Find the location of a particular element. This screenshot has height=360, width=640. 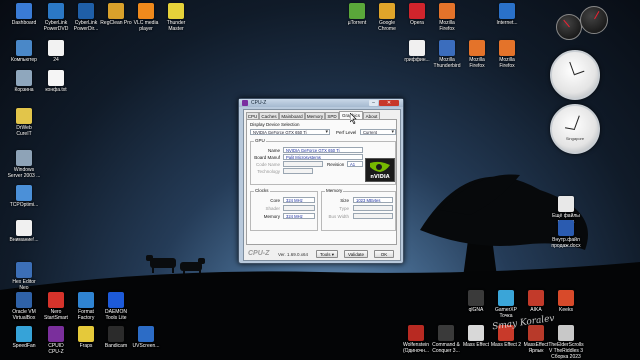

desktop-icon-label: Thunder Master is located at coordinates (176, 26).